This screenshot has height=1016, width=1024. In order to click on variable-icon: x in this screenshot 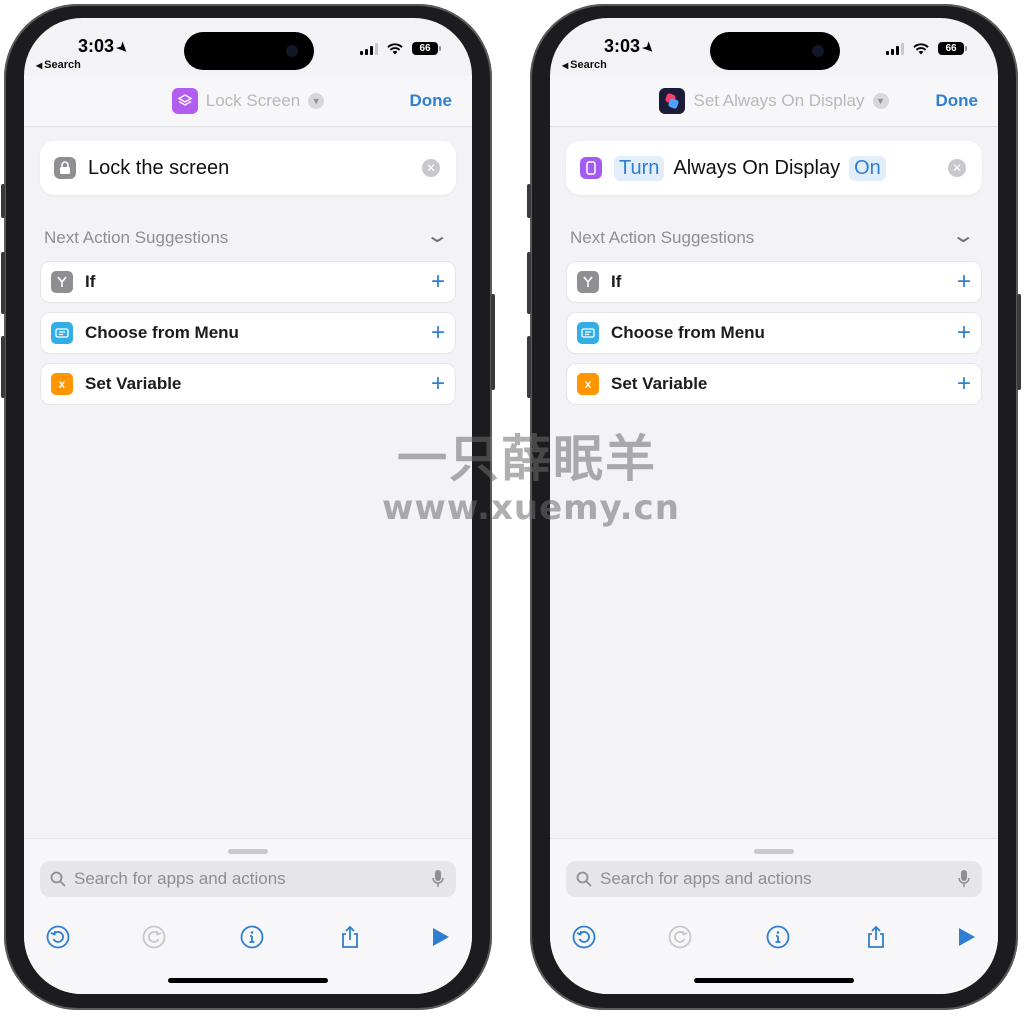, I will do `click(62, 384)`.